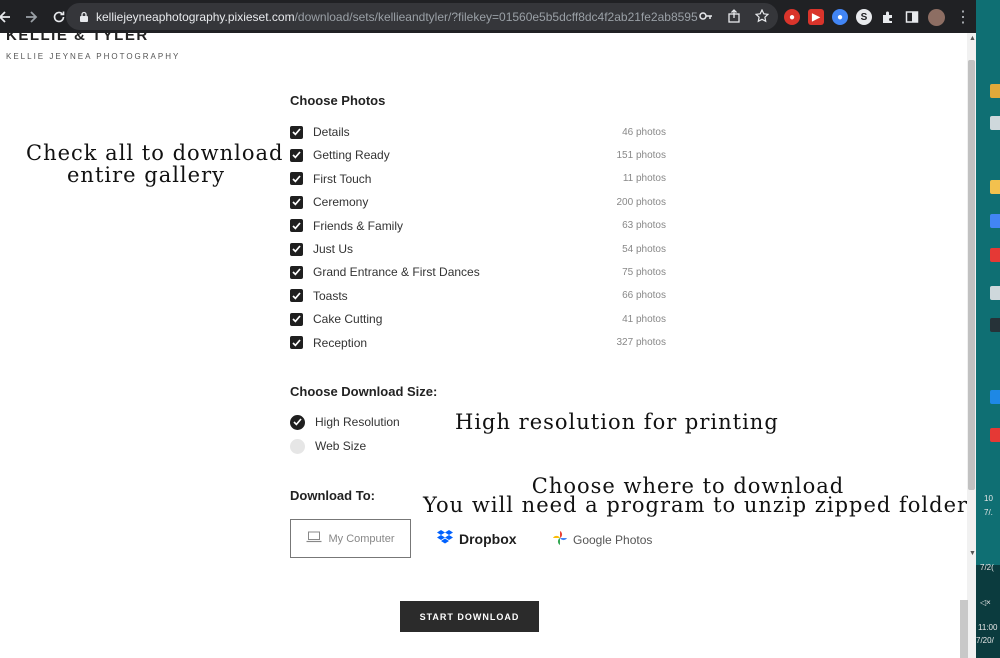 The image size is (1000, 658). What do you see at coordinates (985, 602) in the screenshot?
I see `volume-icon: ◁×` at bounding box center [985, 602].